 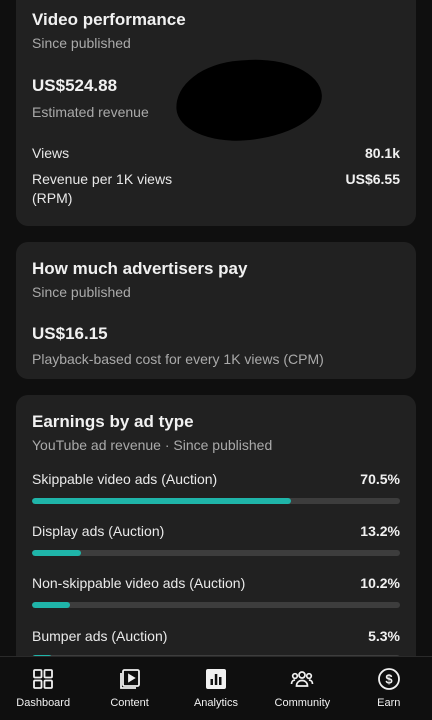 I want to click on earnings-subtitle: YouTube ad revenue · Since published, so click(x=152, y=445).